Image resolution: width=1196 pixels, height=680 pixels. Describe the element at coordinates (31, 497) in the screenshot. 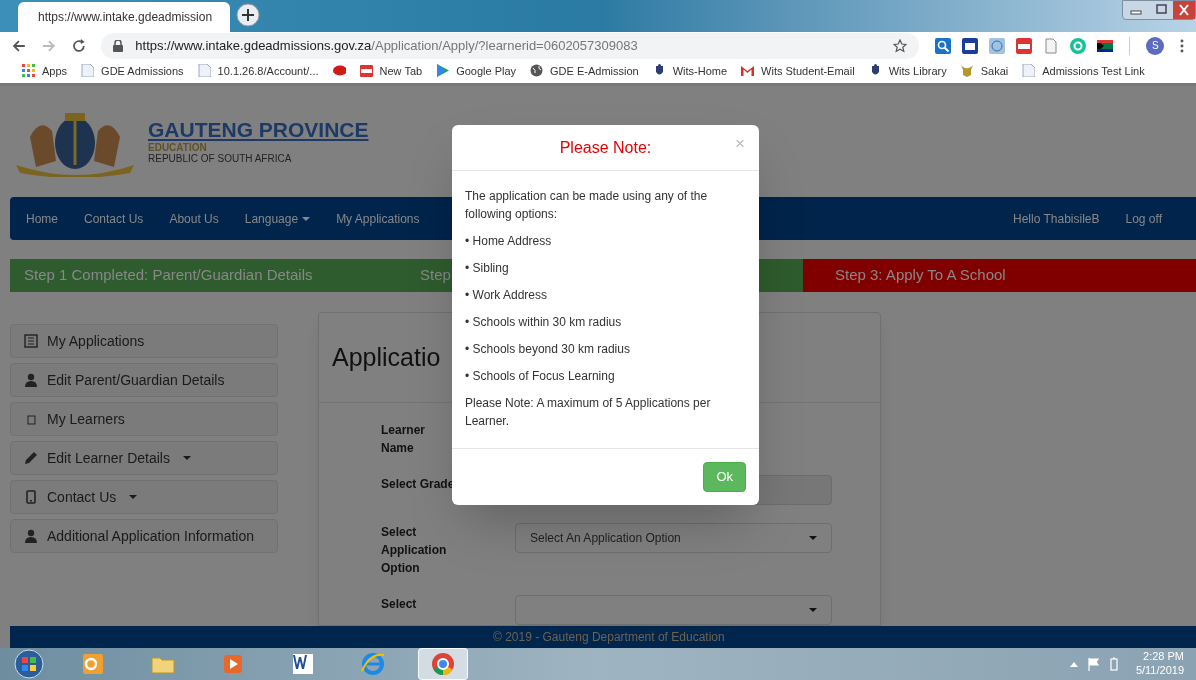

I see `phone-icon` at that location.